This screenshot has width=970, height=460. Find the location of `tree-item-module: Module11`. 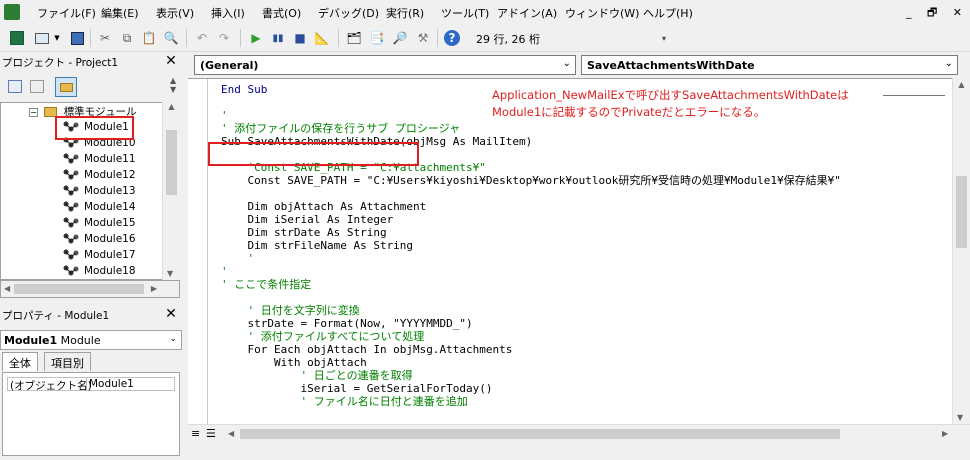

tree-item-module: Module11 is located at coordinates (99, 161).